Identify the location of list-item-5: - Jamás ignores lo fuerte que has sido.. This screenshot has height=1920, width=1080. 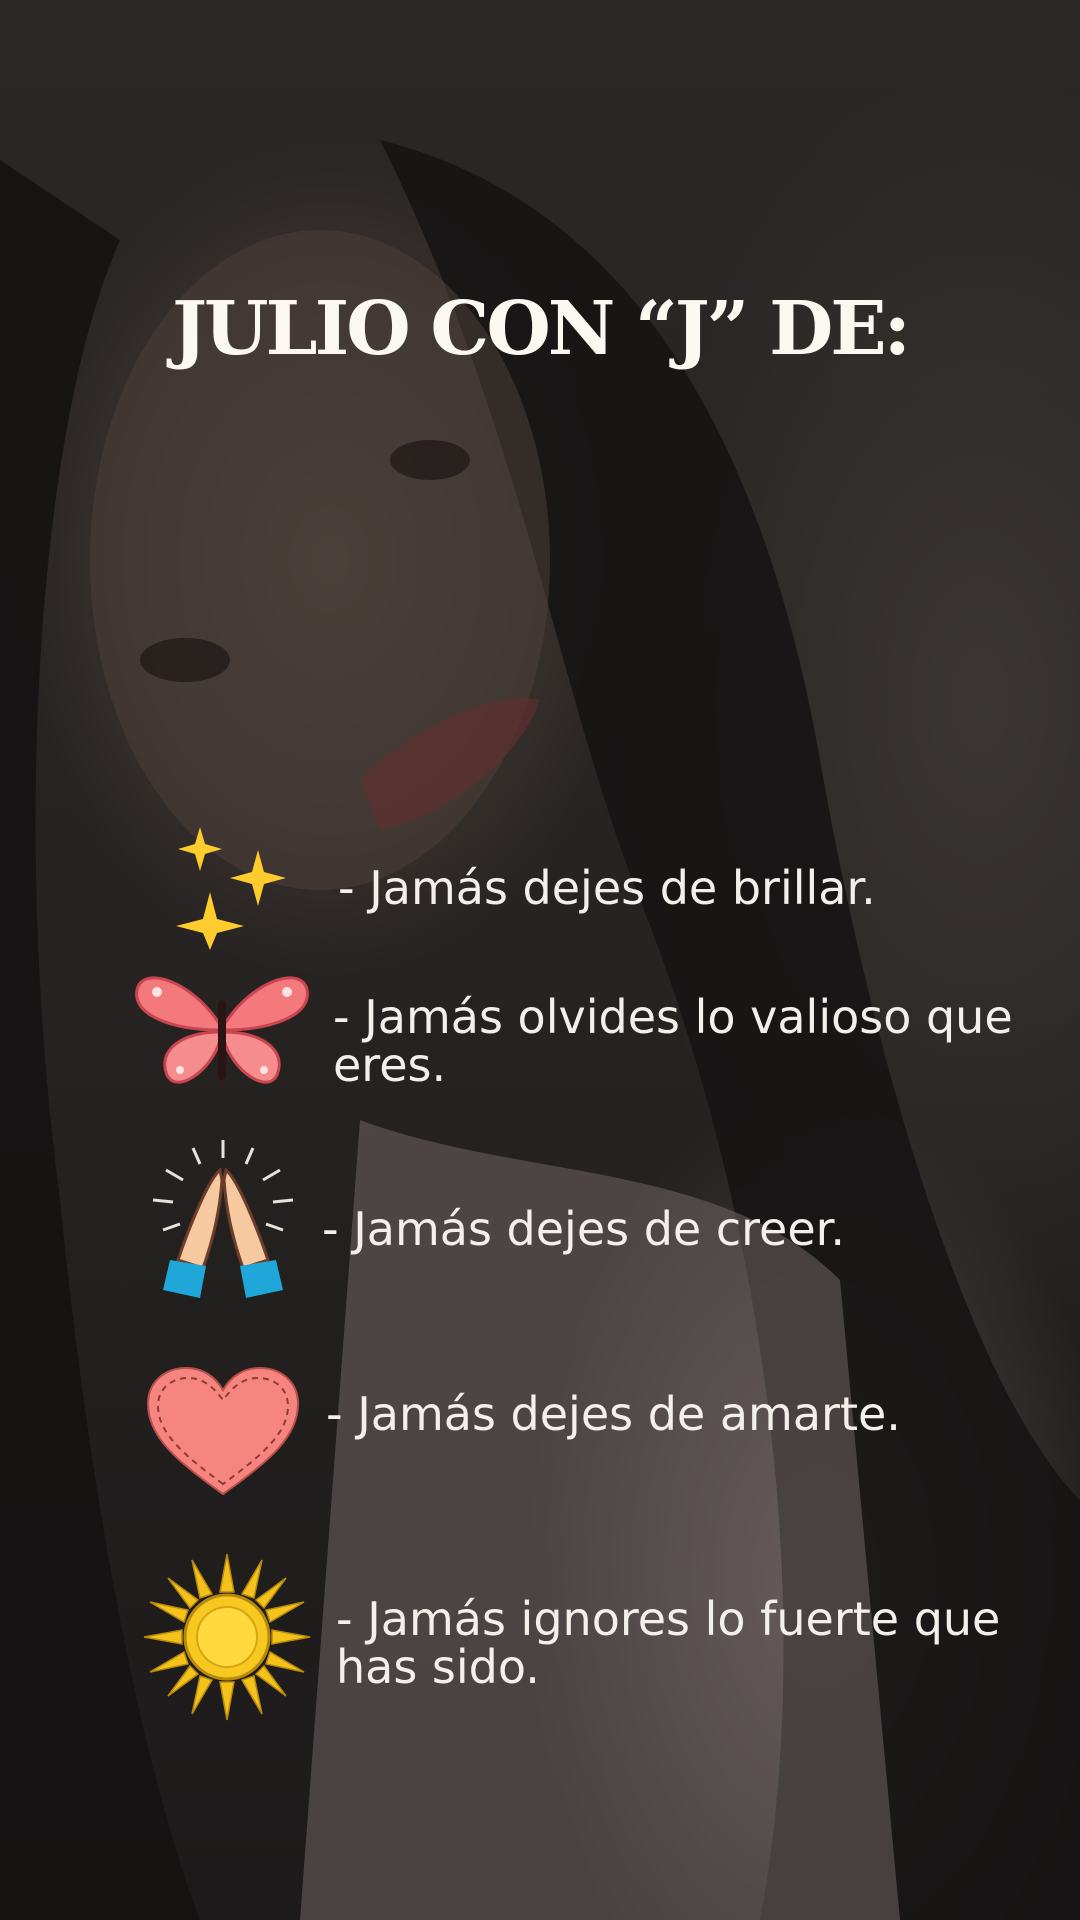
(668, 1643).